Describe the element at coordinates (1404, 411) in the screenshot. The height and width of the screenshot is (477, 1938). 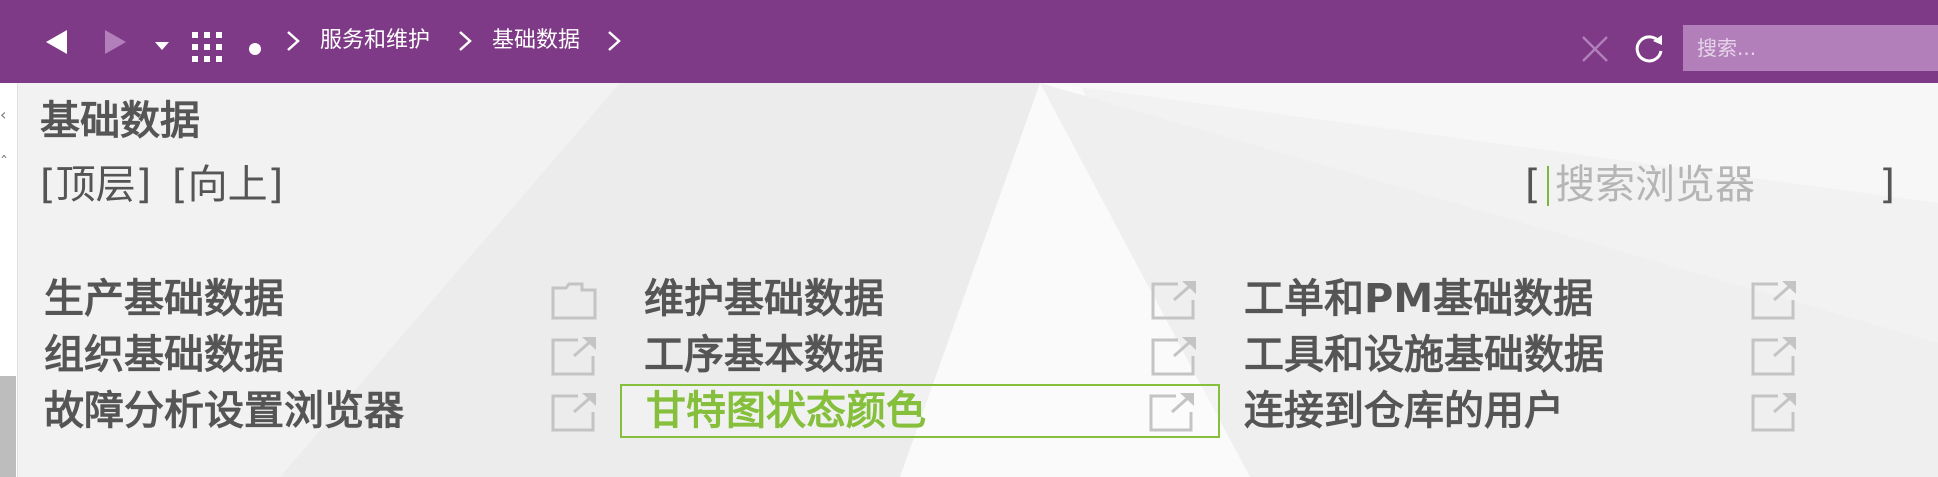
I see `list-item-label: 连接到仓库的用户` at that location.